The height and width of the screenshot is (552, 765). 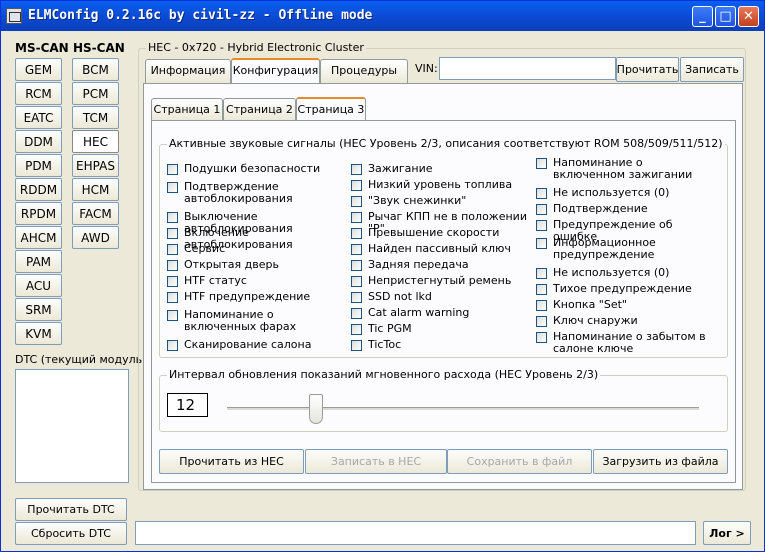 What do you see at coordinates (257, 345) in the screenshot?
I see `sound-checkbox: Сканирование салона` at bounding box center [257, 345].